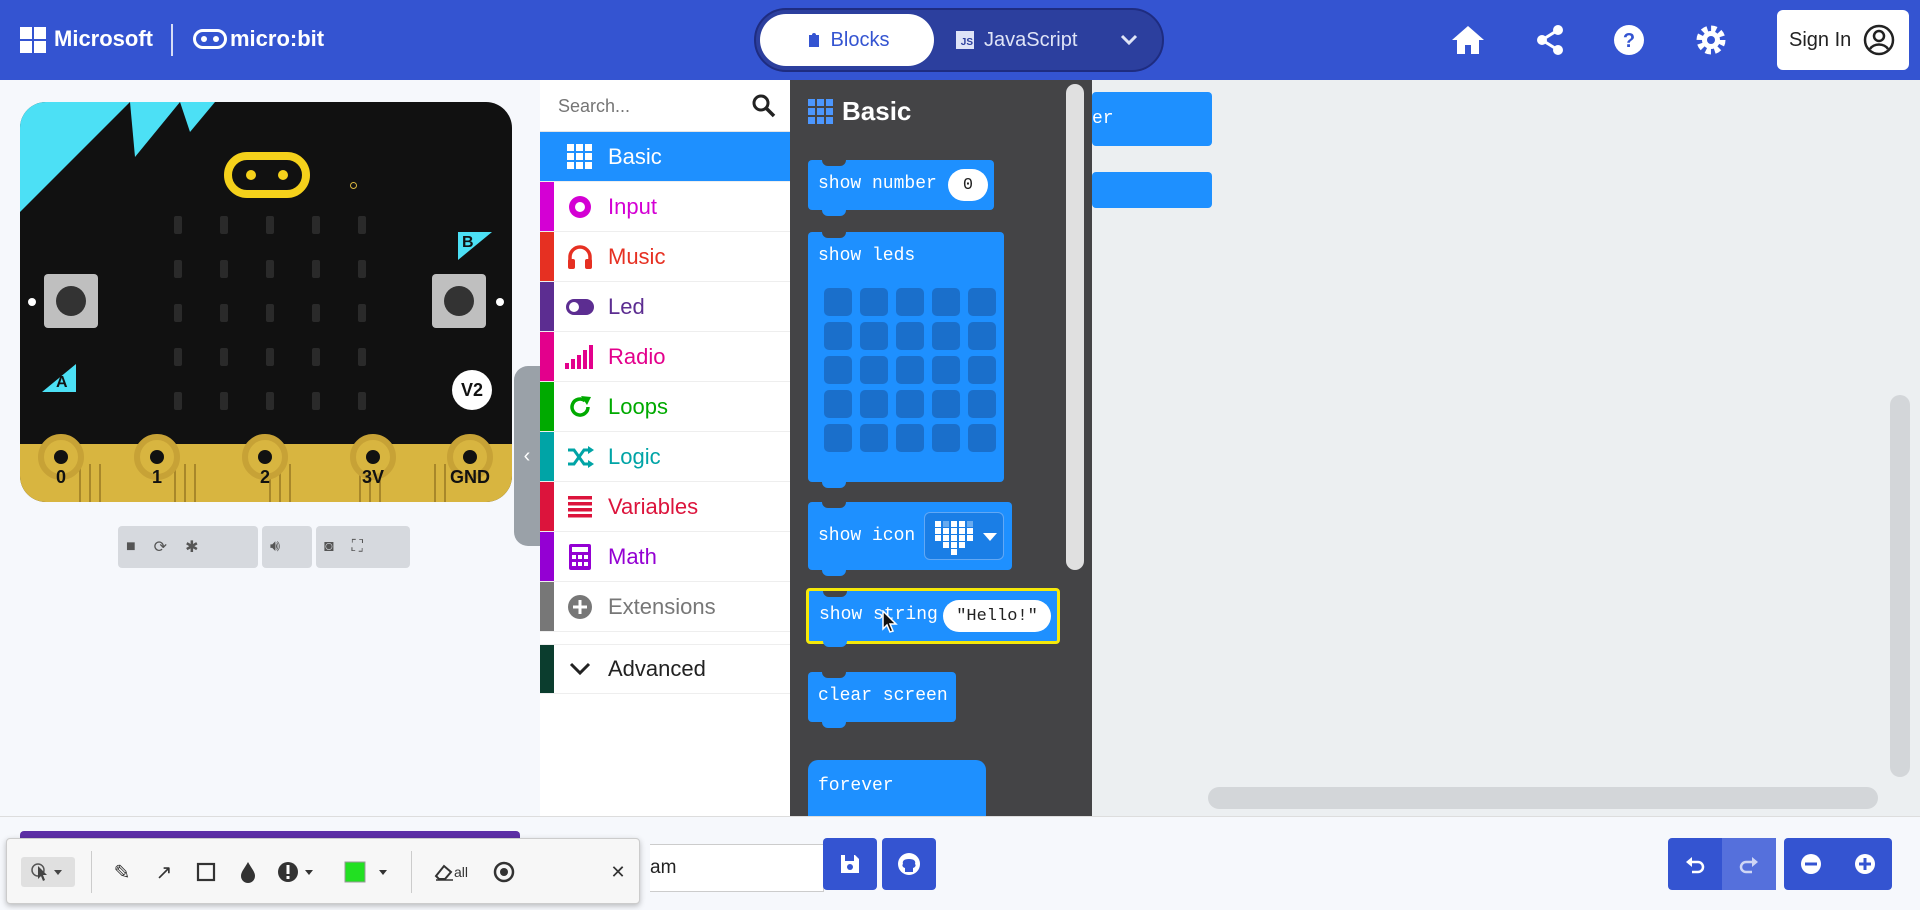 This screenshot has width=1920, height=910. I want to click on workspace-vertical-scrollbar, so click(1900, 586).